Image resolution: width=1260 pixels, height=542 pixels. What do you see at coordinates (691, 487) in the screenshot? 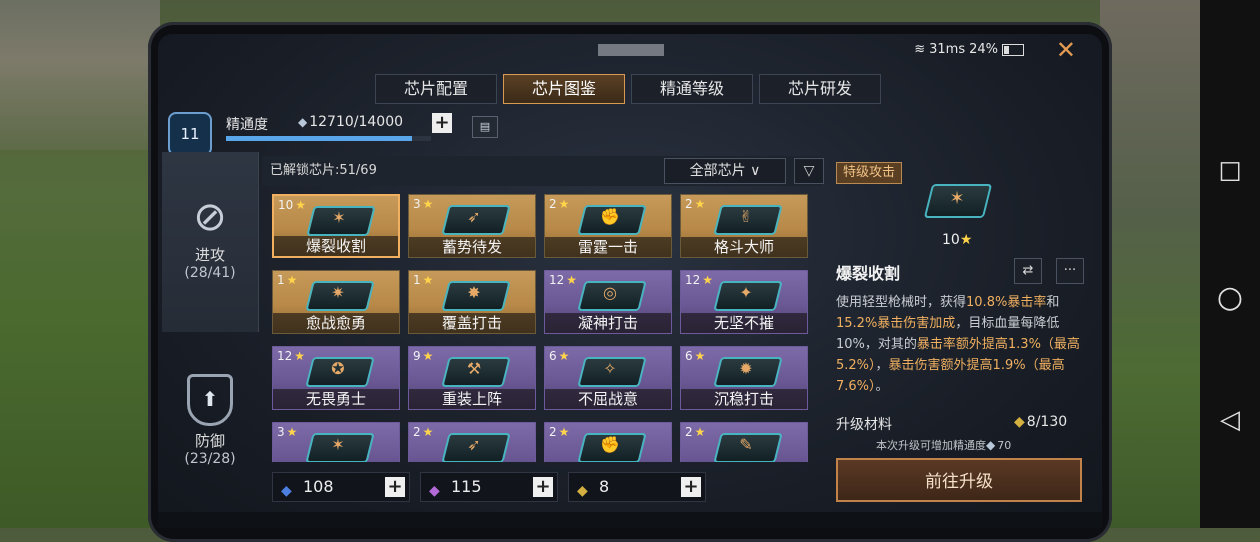
I see `resource-gold-add-button: +` at bounding box center [691, 487].